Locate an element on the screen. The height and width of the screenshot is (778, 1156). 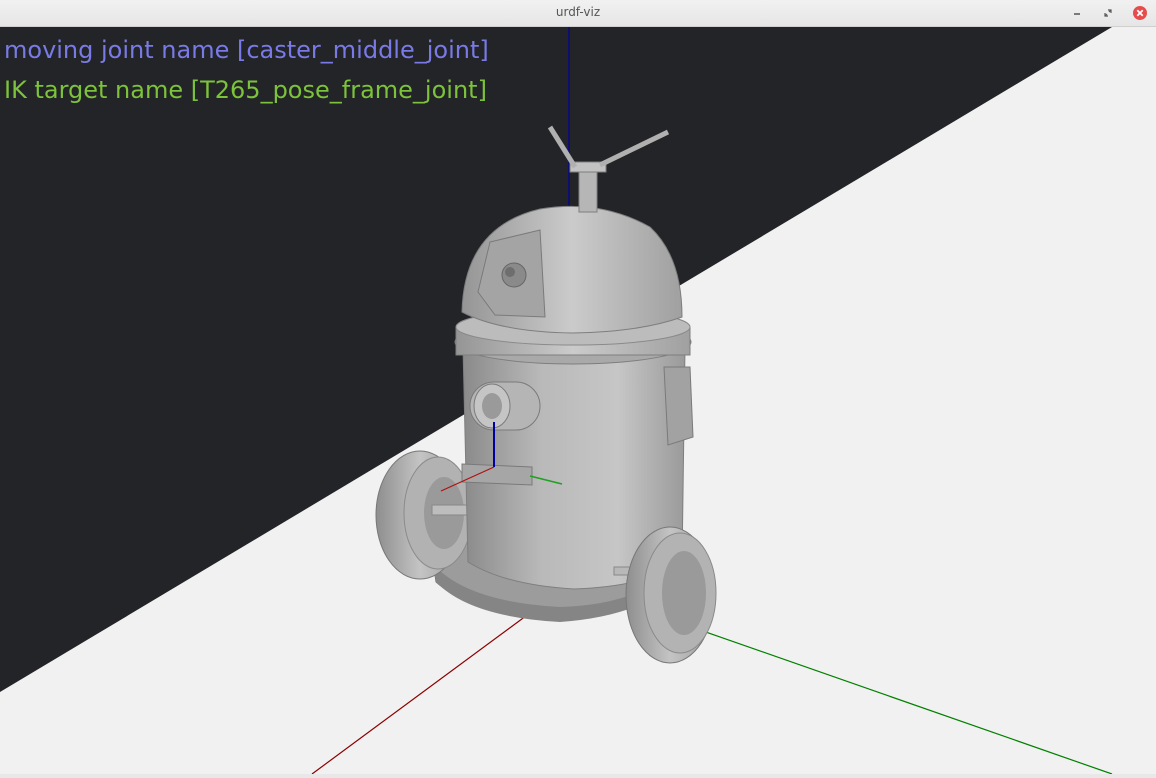
restore-icon is located at coordinates (1108, 13).